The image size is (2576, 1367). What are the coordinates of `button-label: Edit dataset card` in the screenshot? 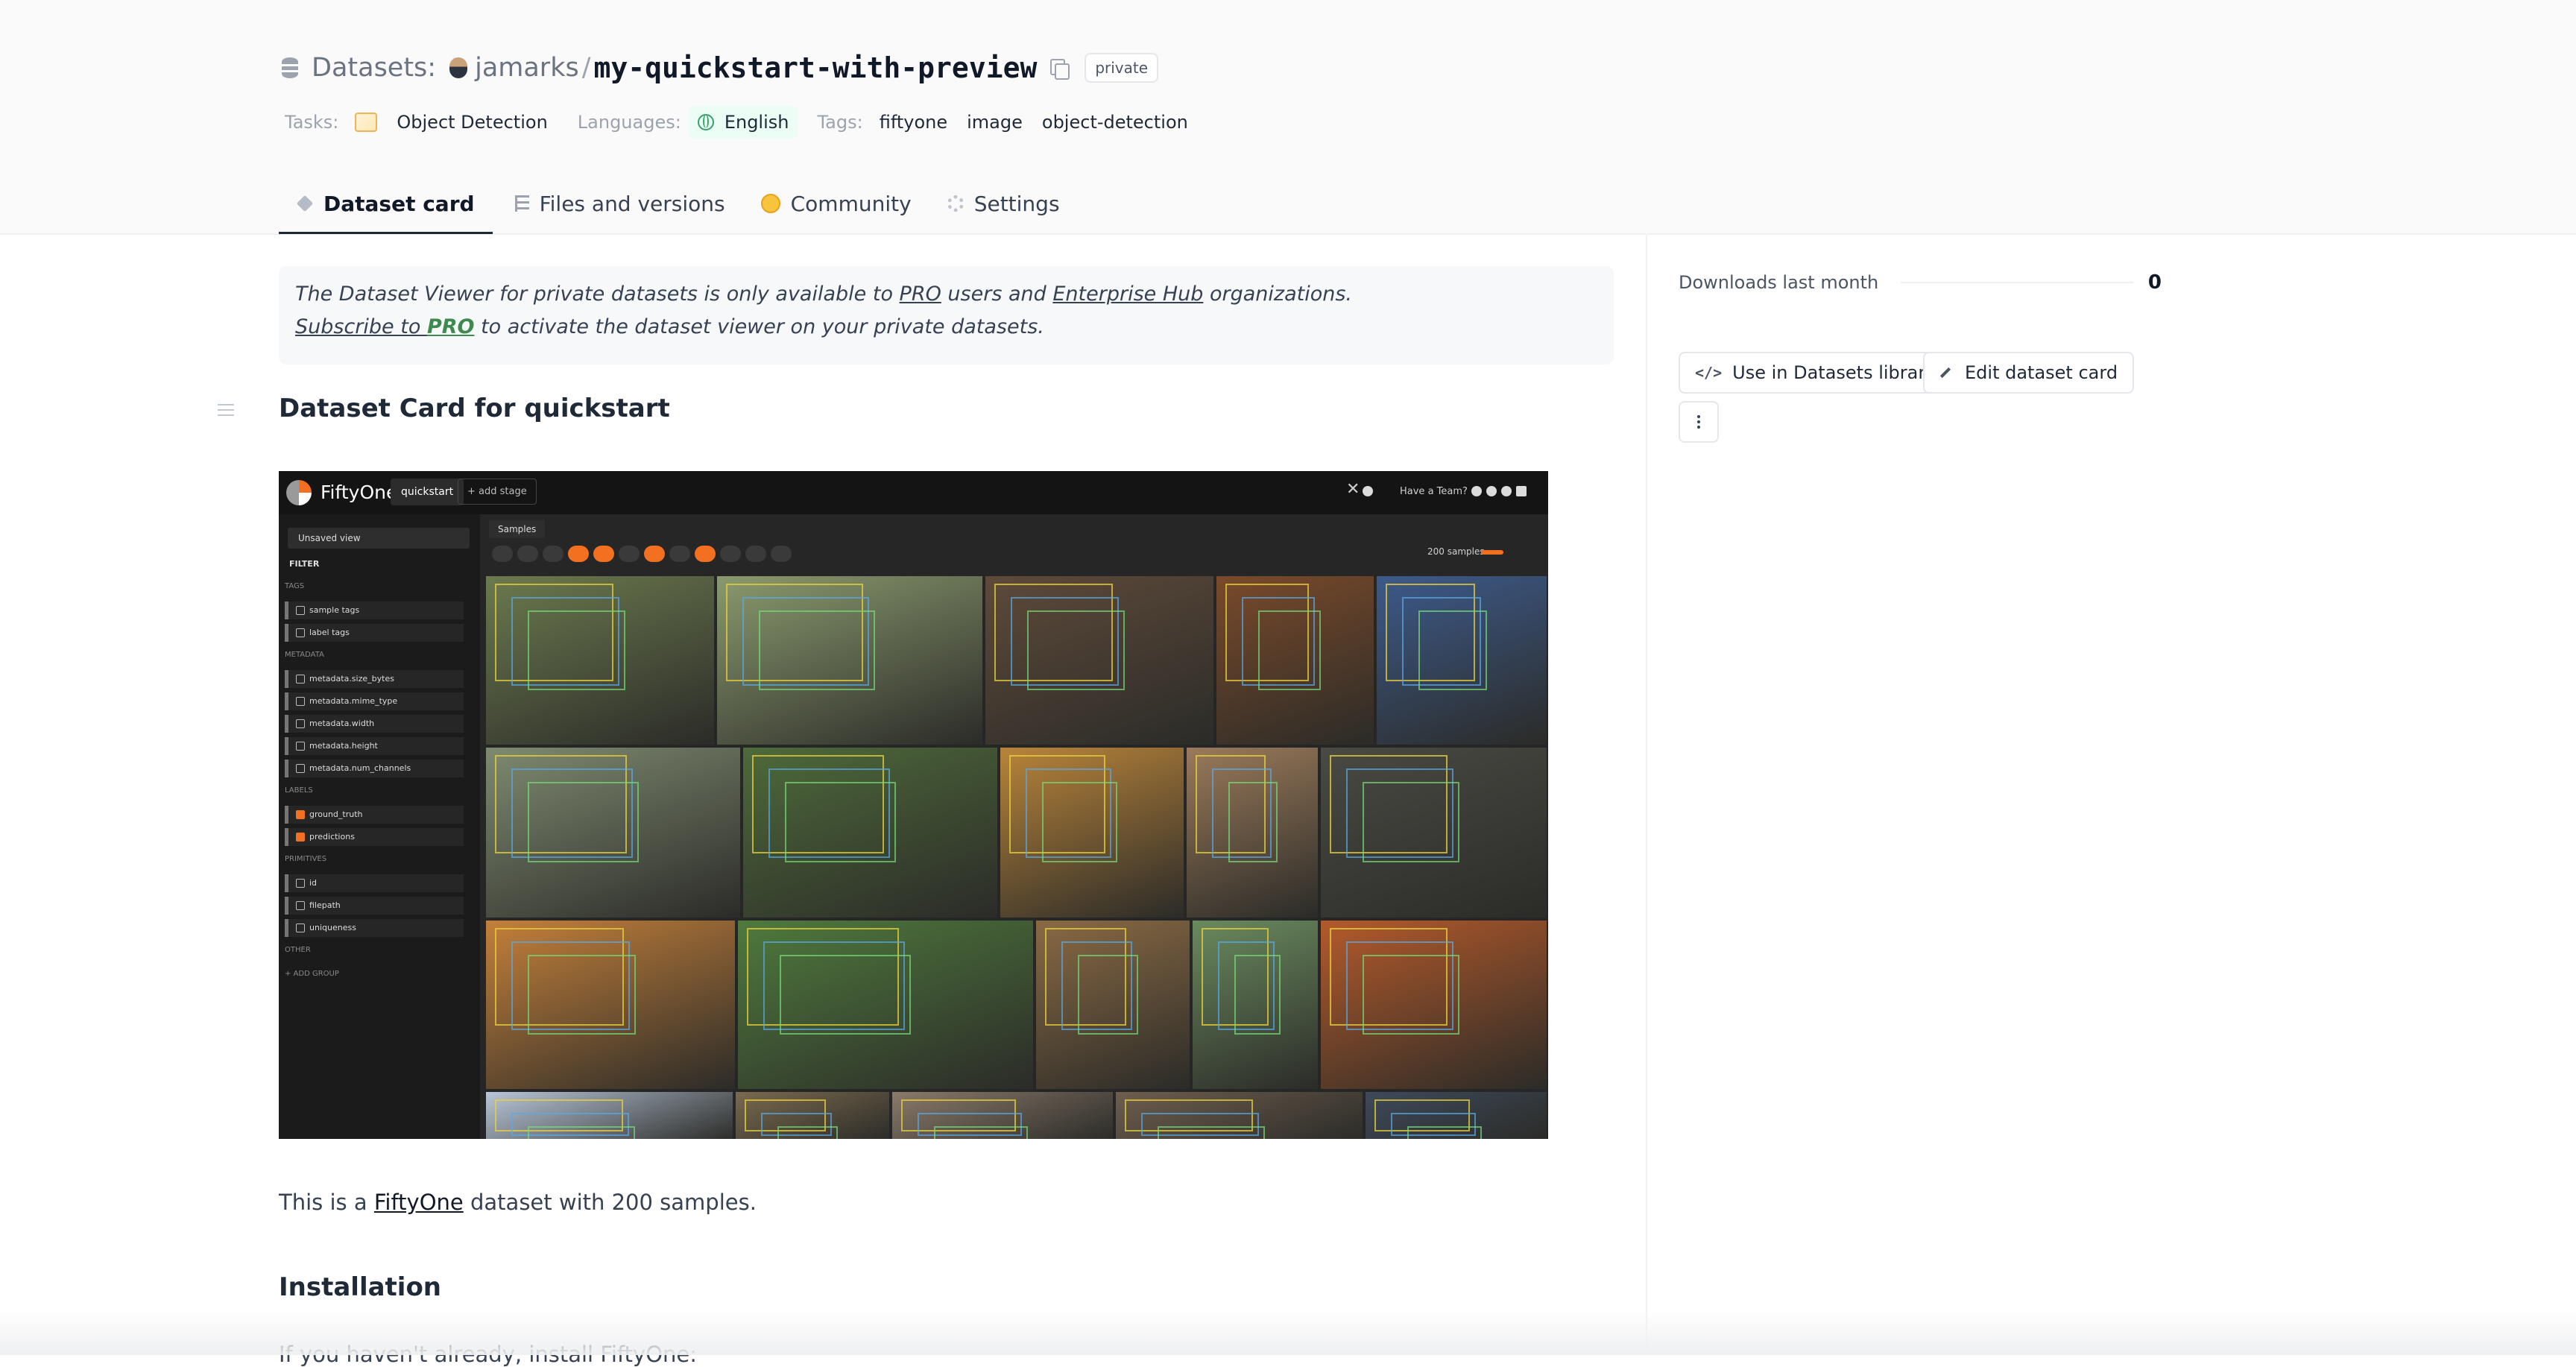 It's located at (2042, 372).